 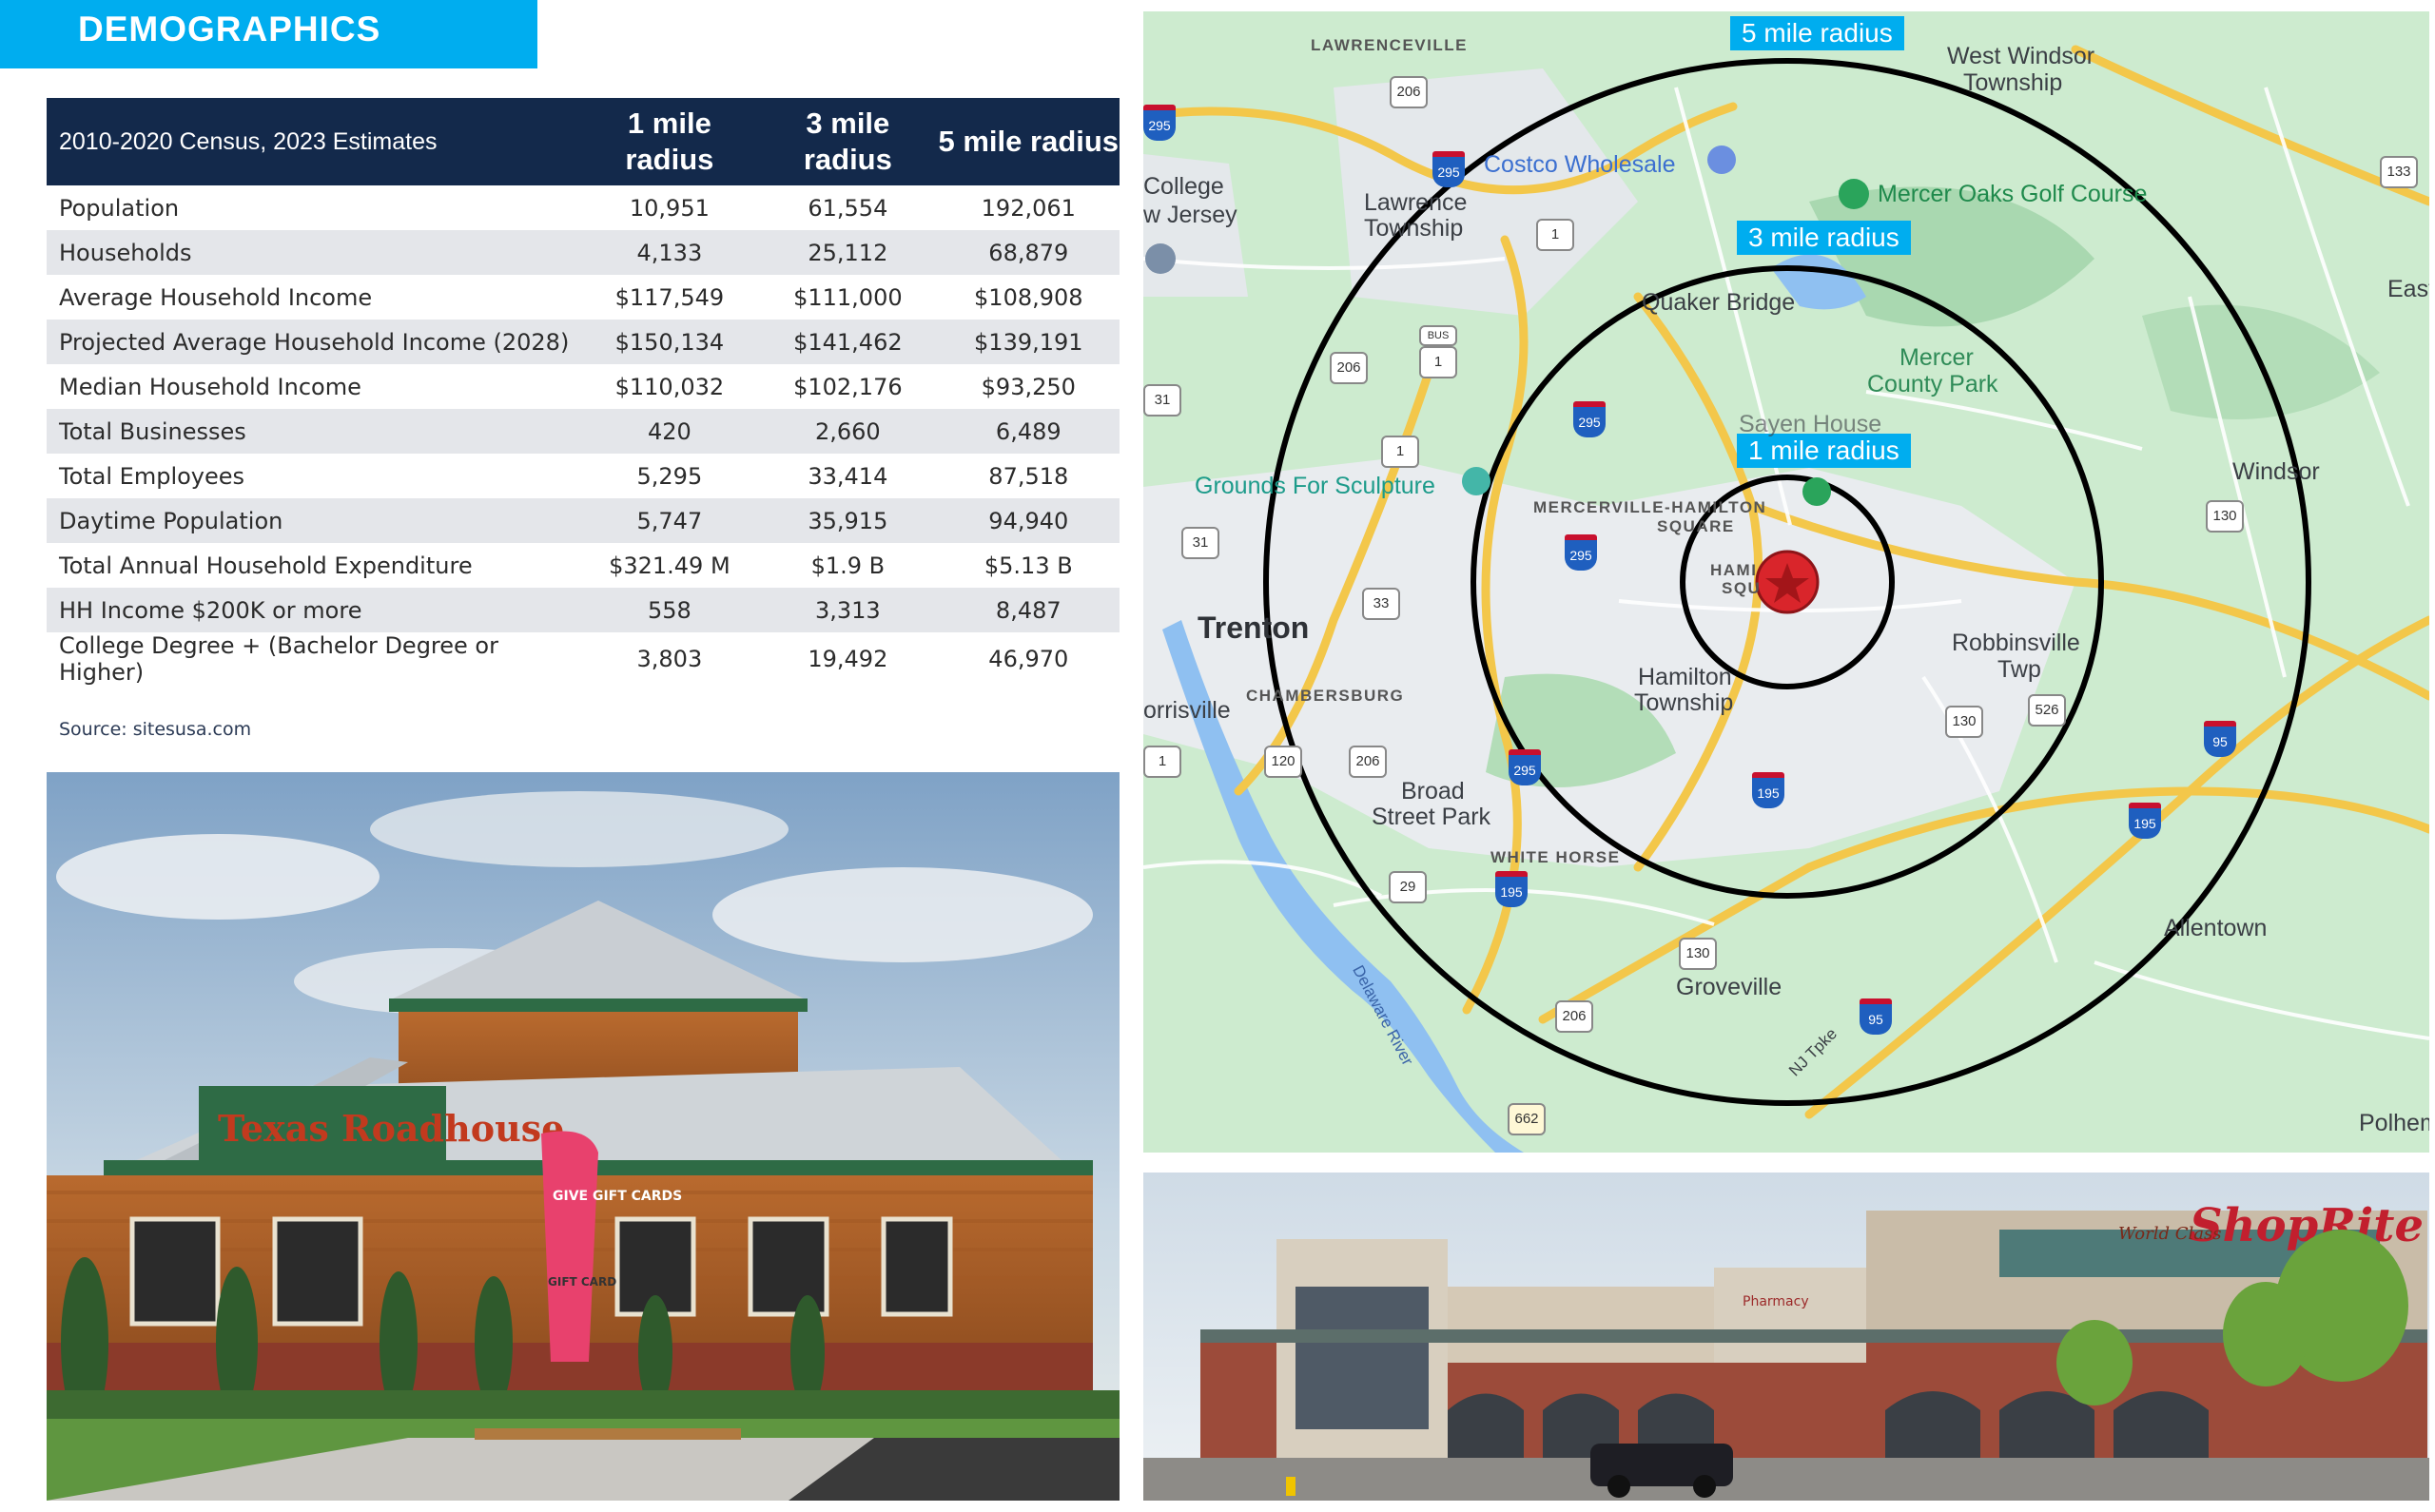 I want to click on value-5-mile: 8,487, so click(x=1028, y=610).